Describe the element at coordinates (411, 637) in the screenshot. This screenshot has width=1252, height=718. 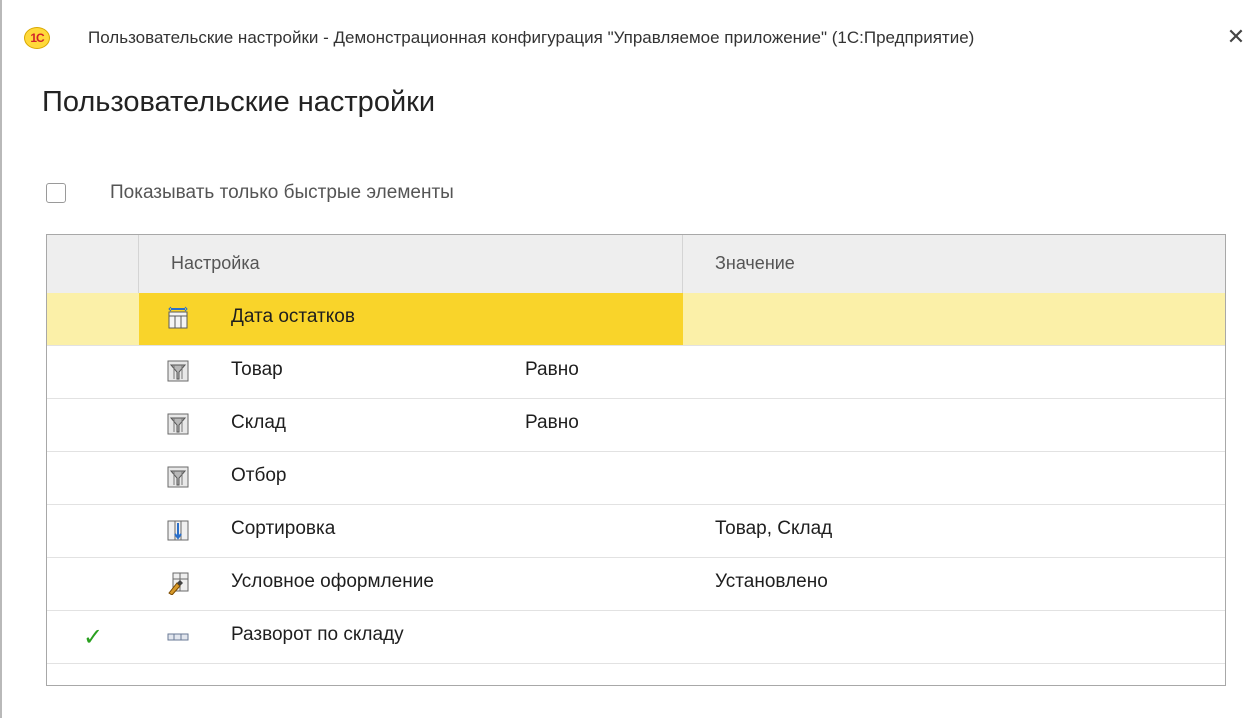
I see `setting-cell: Разворот по складу` at that location.